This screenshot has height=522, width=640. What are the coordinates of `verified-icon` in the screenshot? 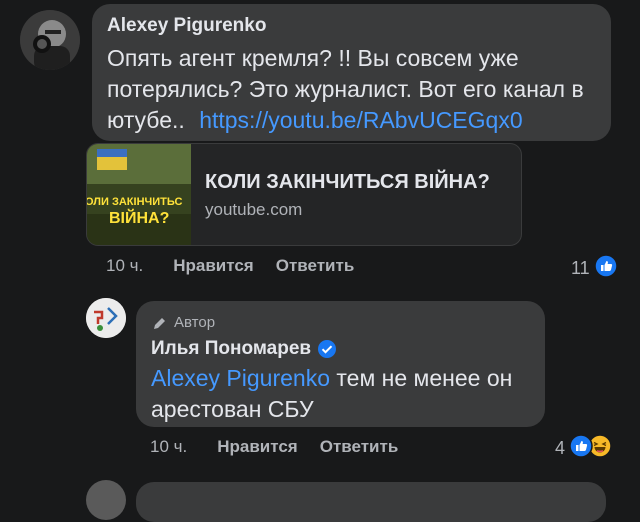 It's located at (327, 349).